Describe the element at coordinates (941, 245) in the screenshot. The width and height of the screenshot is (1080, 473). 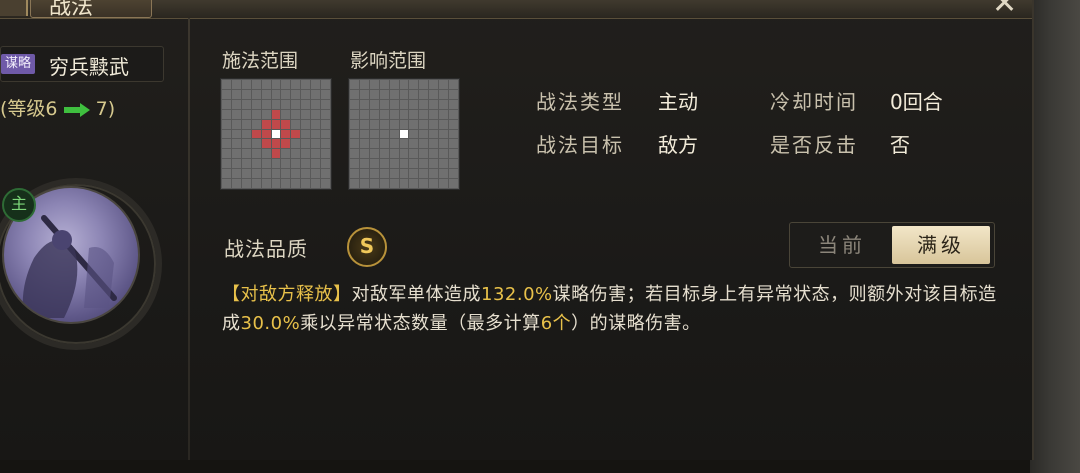
I see `max-level-button: 满级` at that location.